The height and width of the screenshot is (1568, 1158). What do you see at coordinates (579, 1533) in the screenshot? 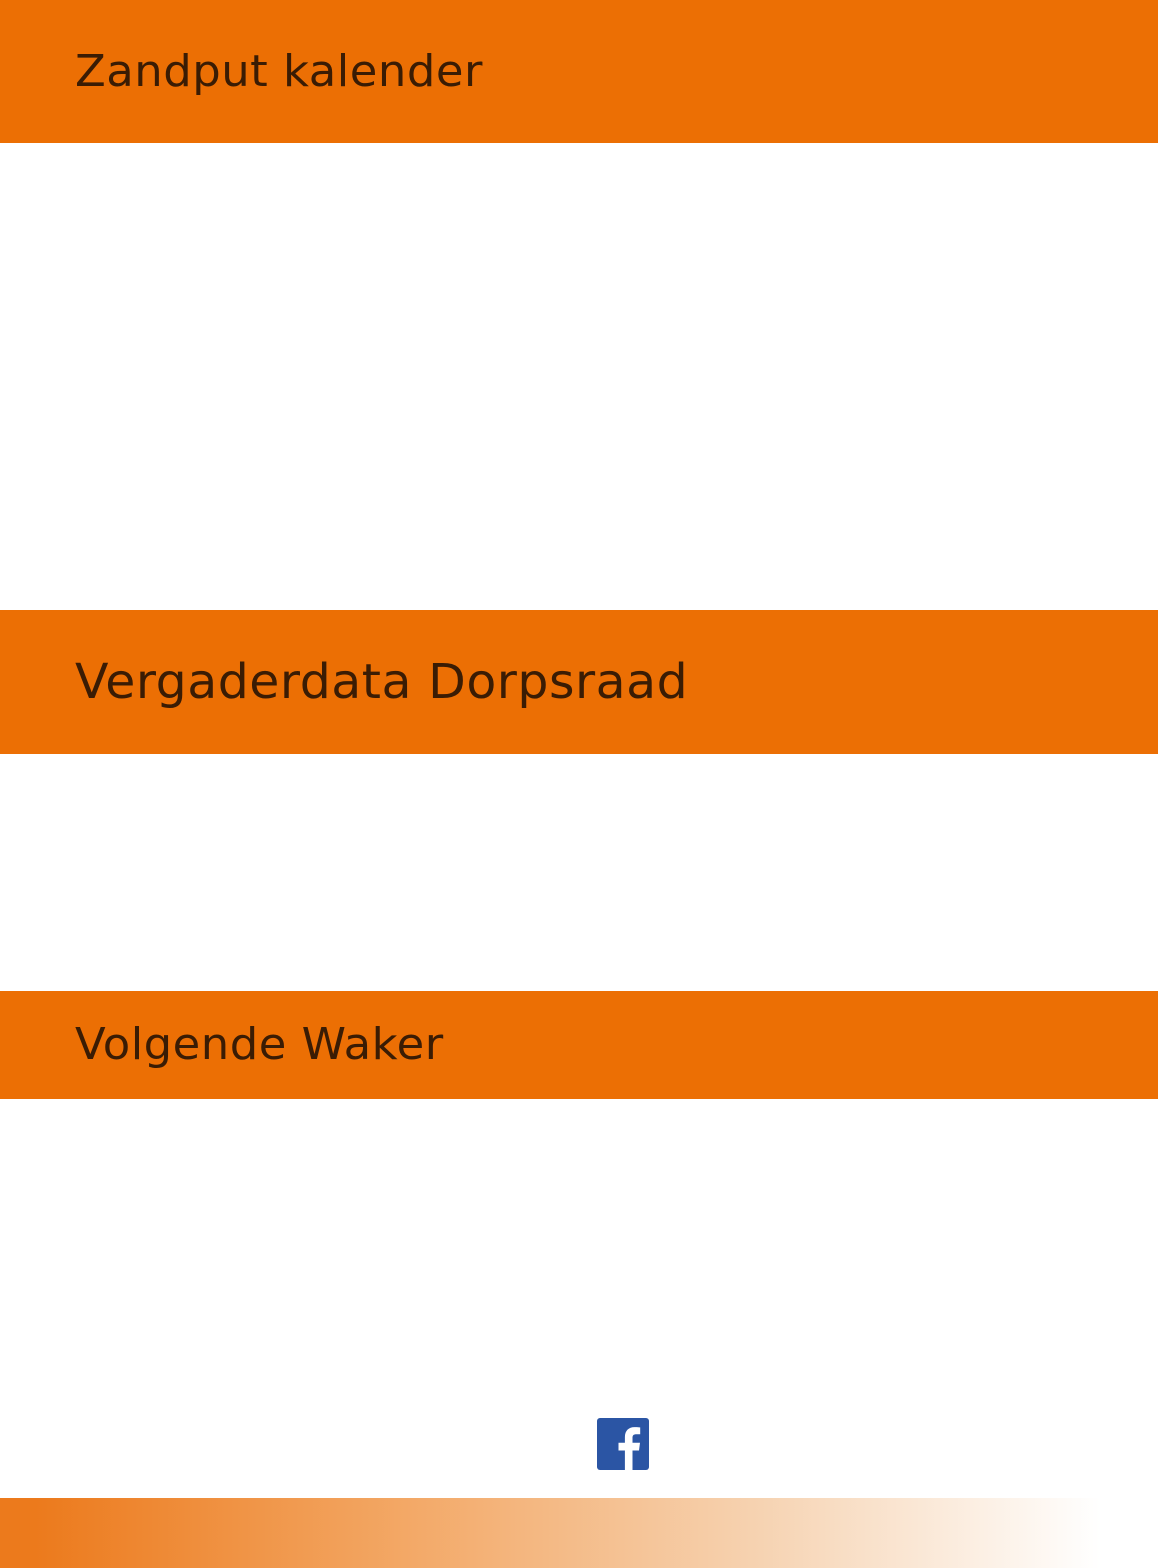
I see `footer-gradient-bar` at bounding box center [579, 1533].